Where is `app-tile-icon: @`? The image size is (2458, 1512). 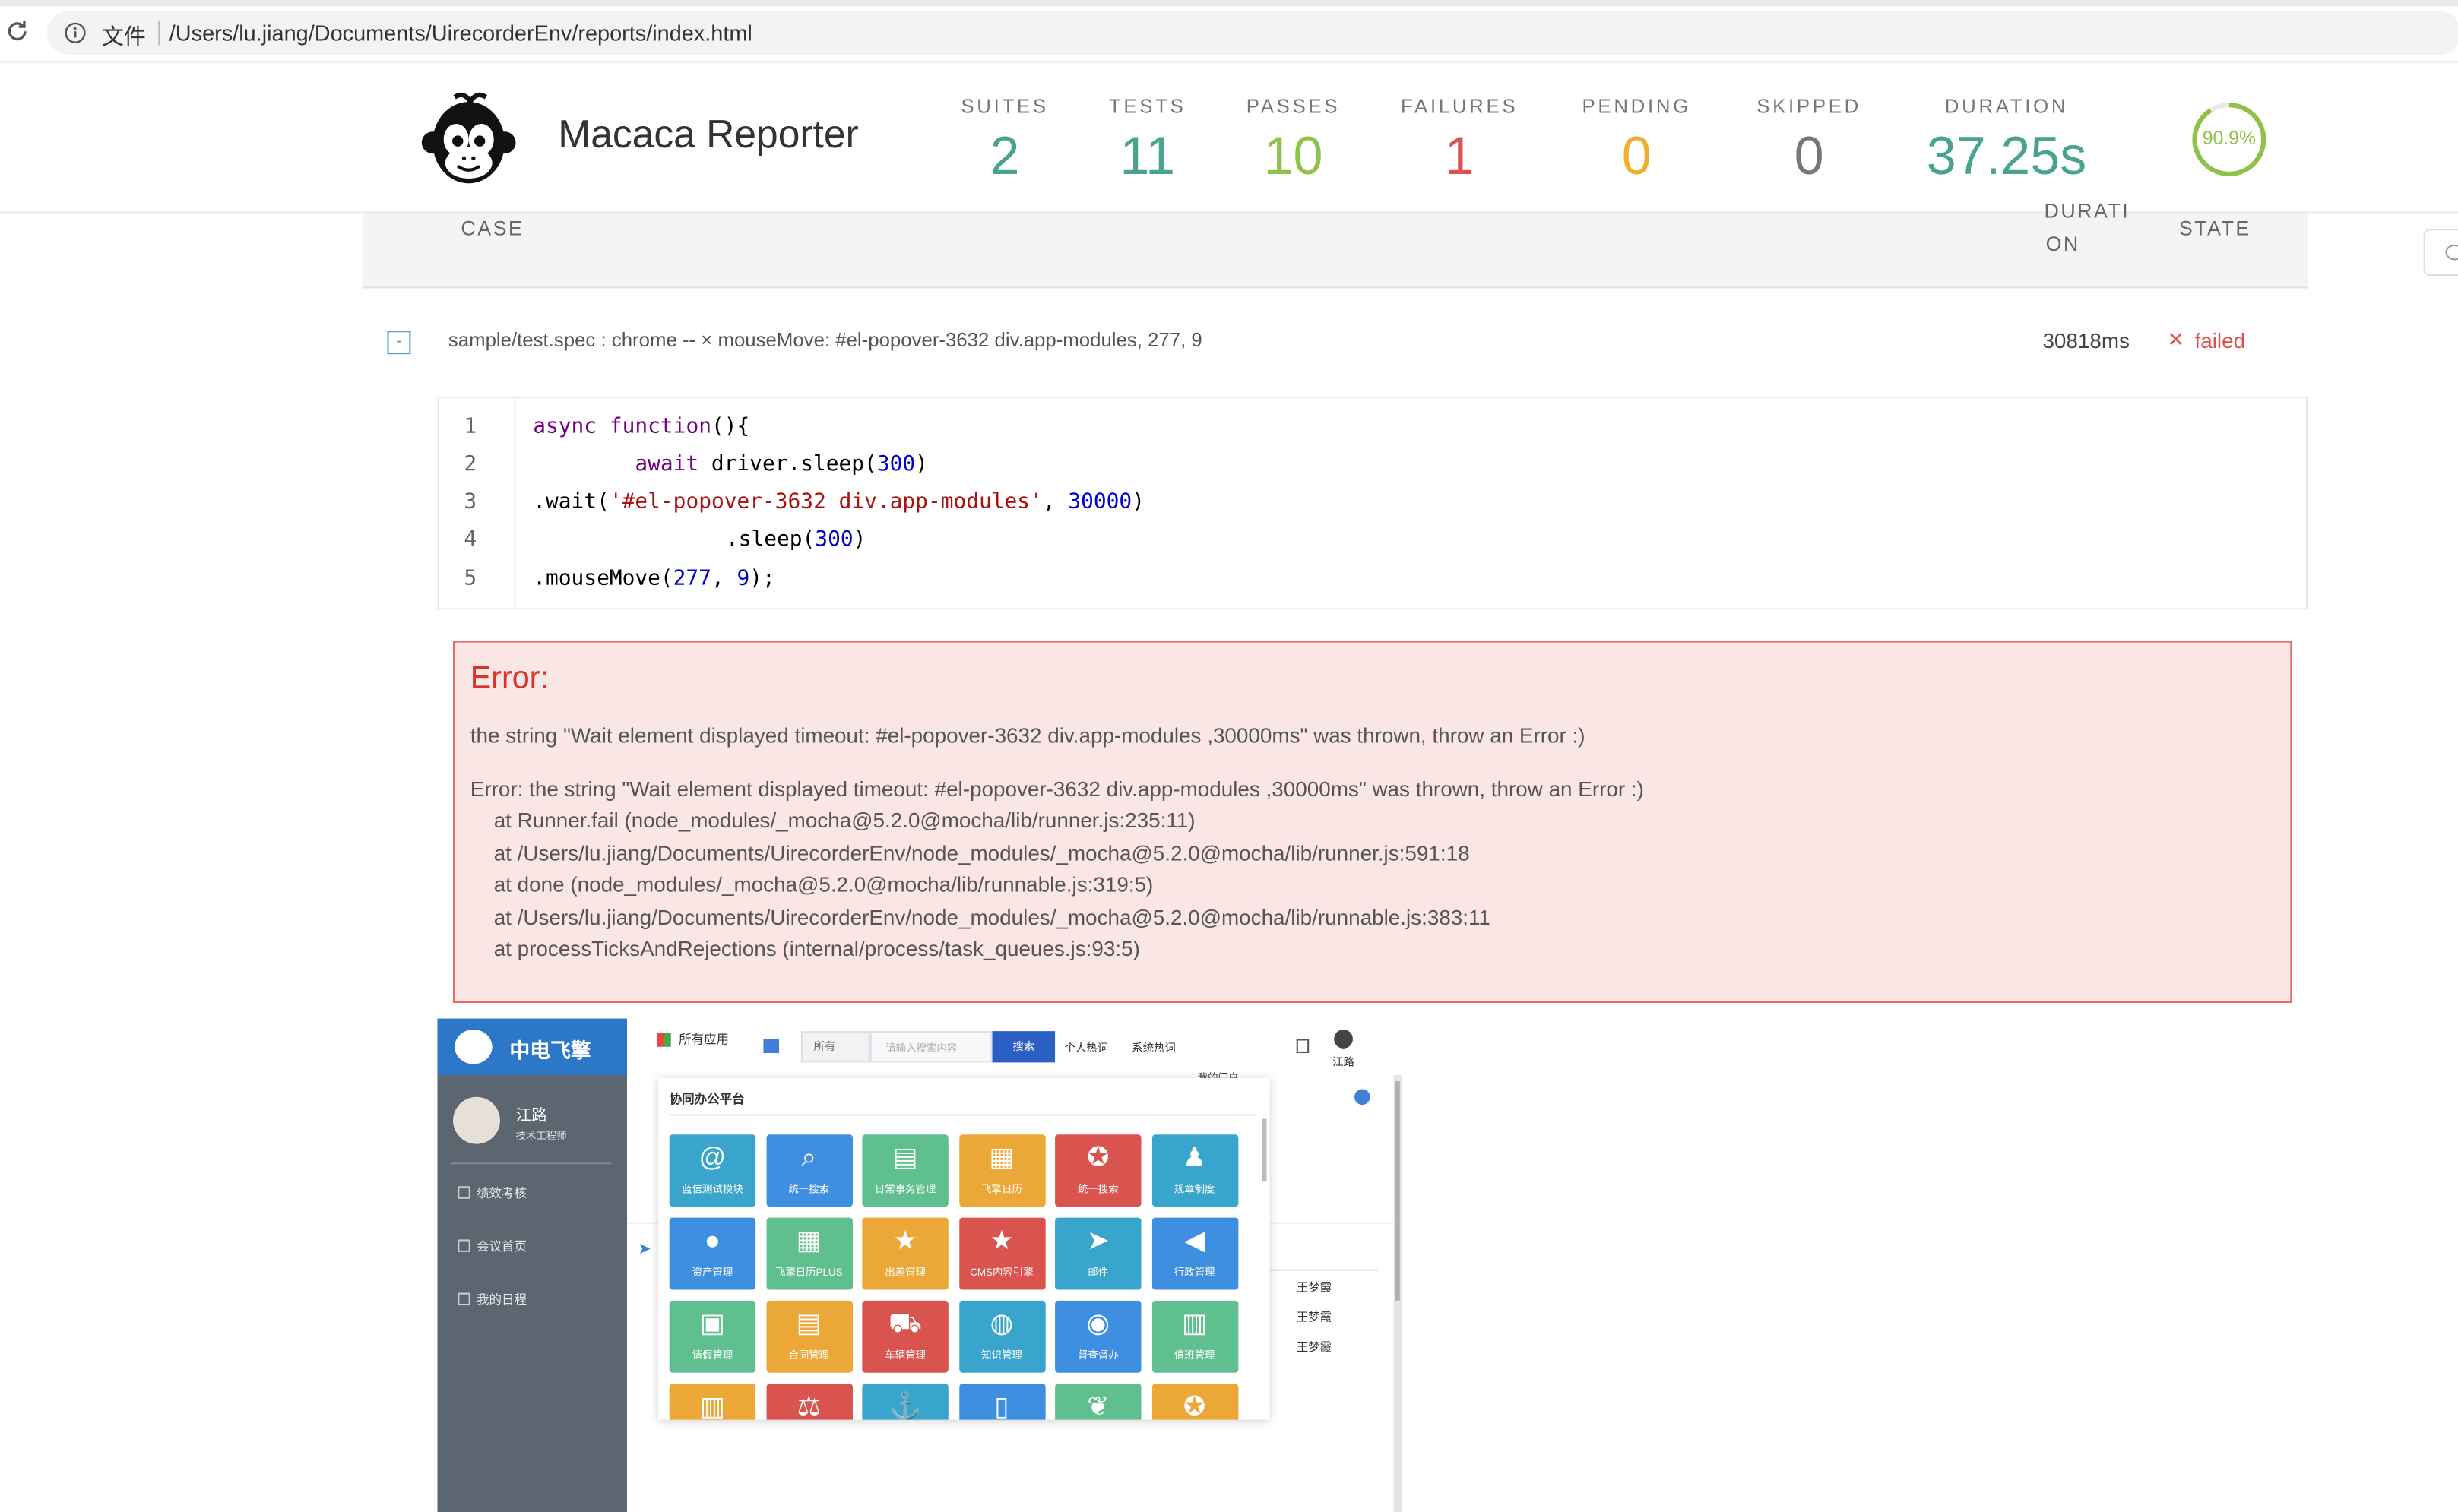
app-tile-icon: @ is located at coordinates (712, 1157).